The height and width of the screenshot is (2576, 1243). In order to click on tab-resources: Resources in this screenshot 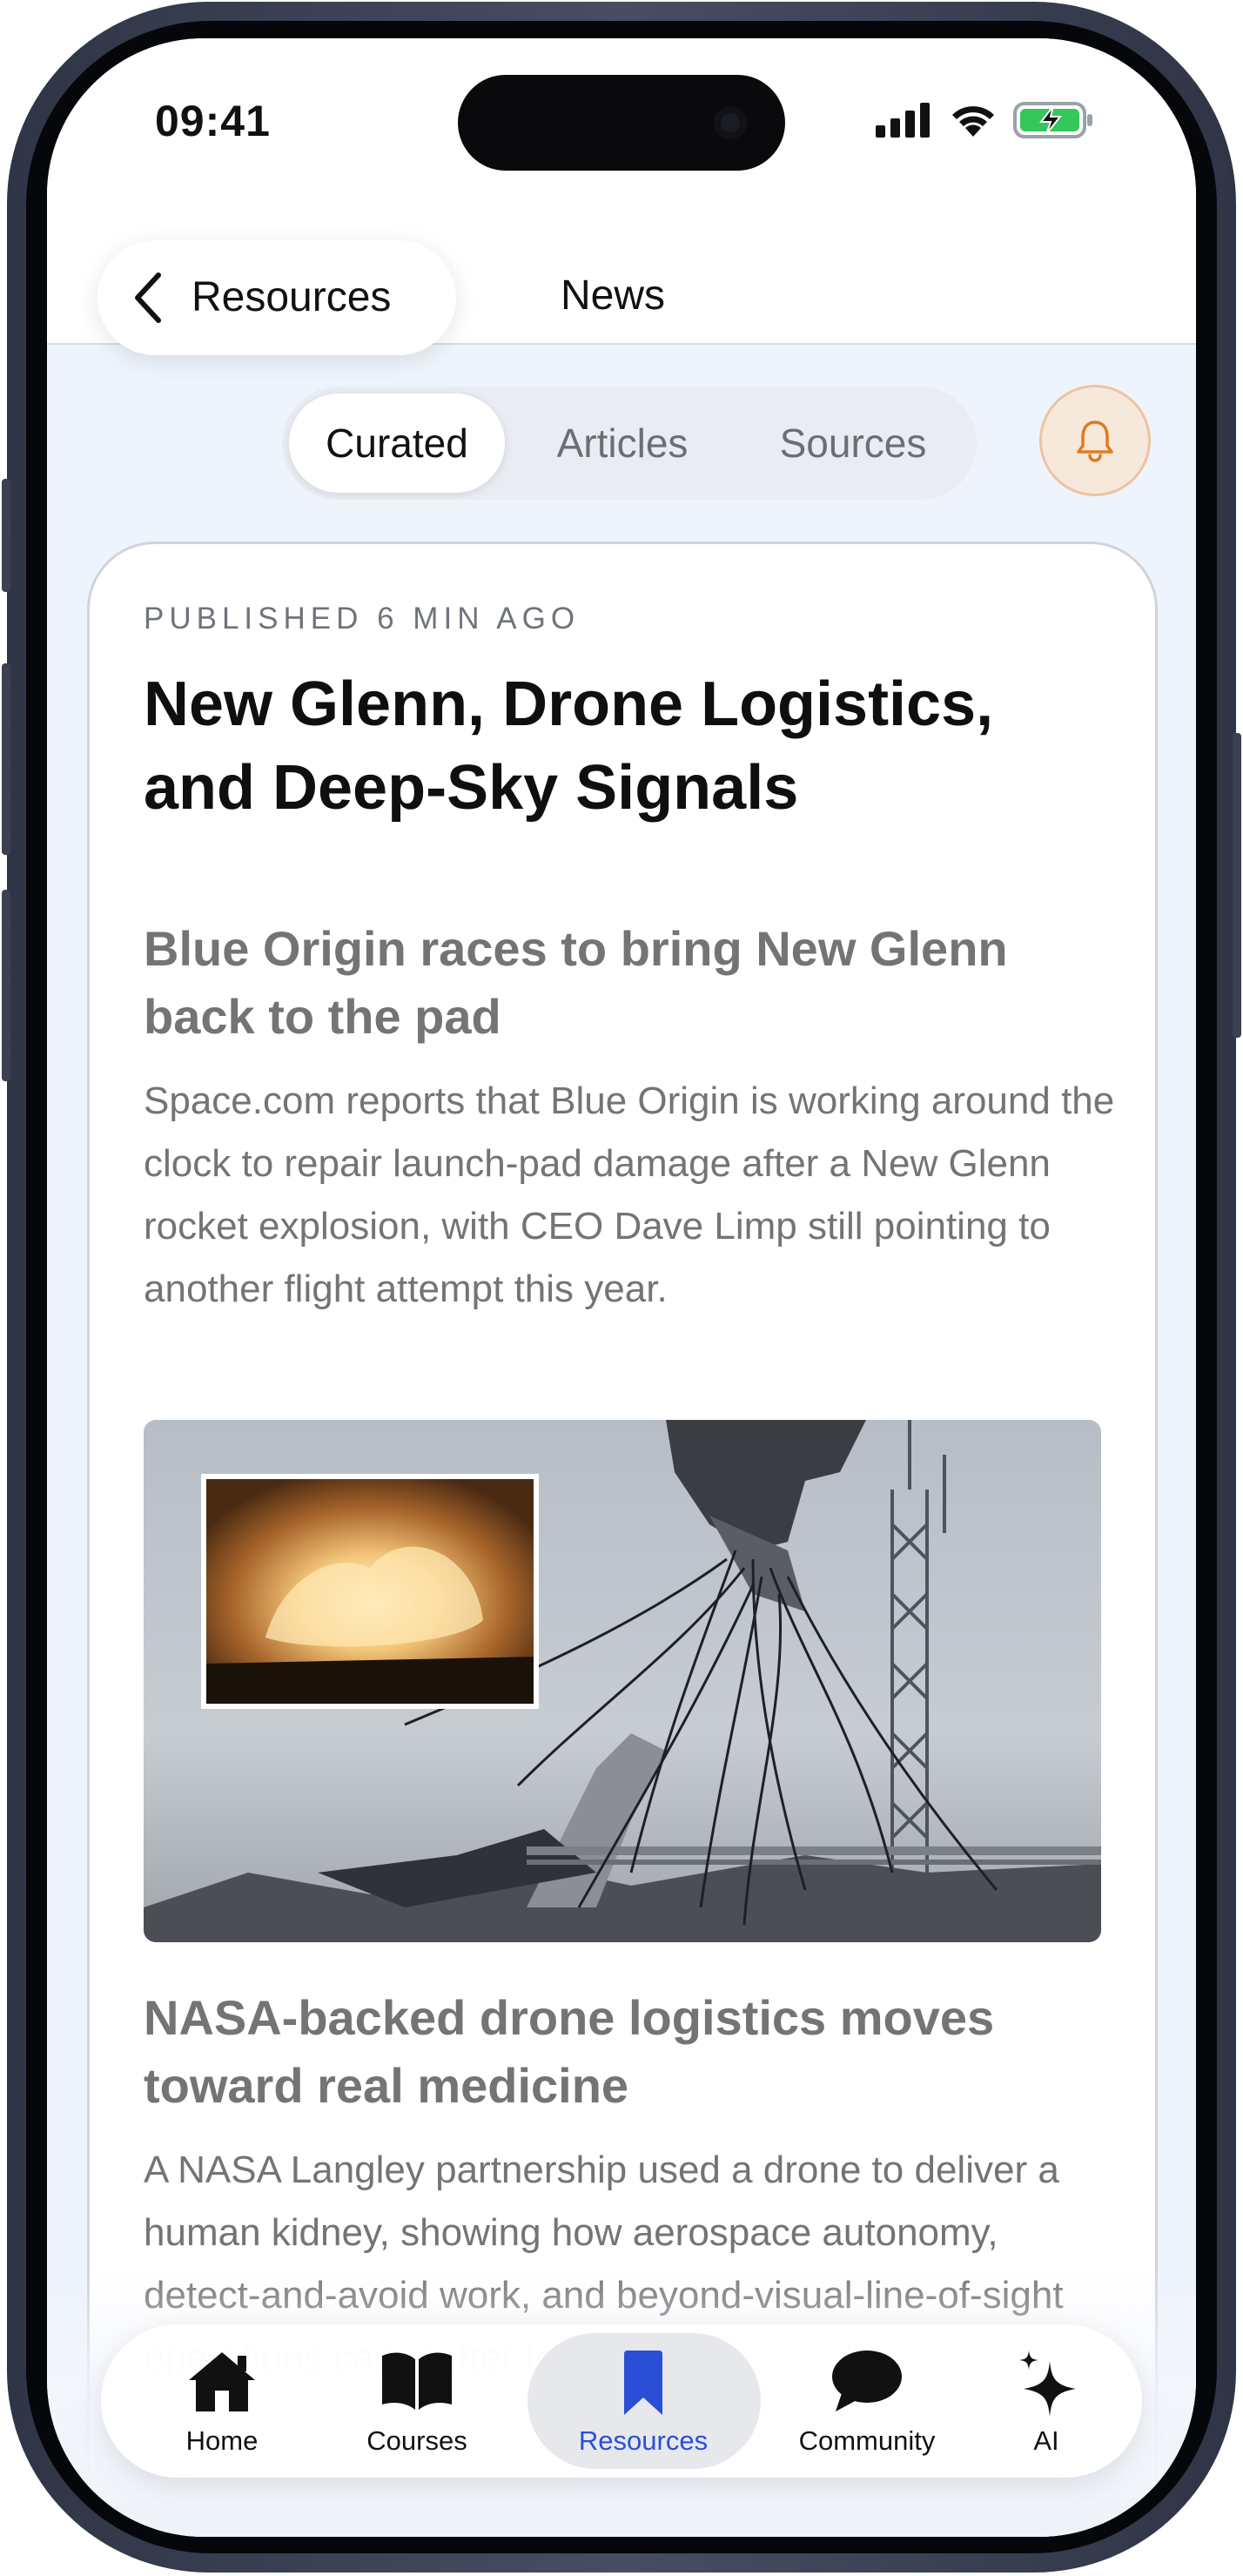, I will do `click(644, 2401)`.